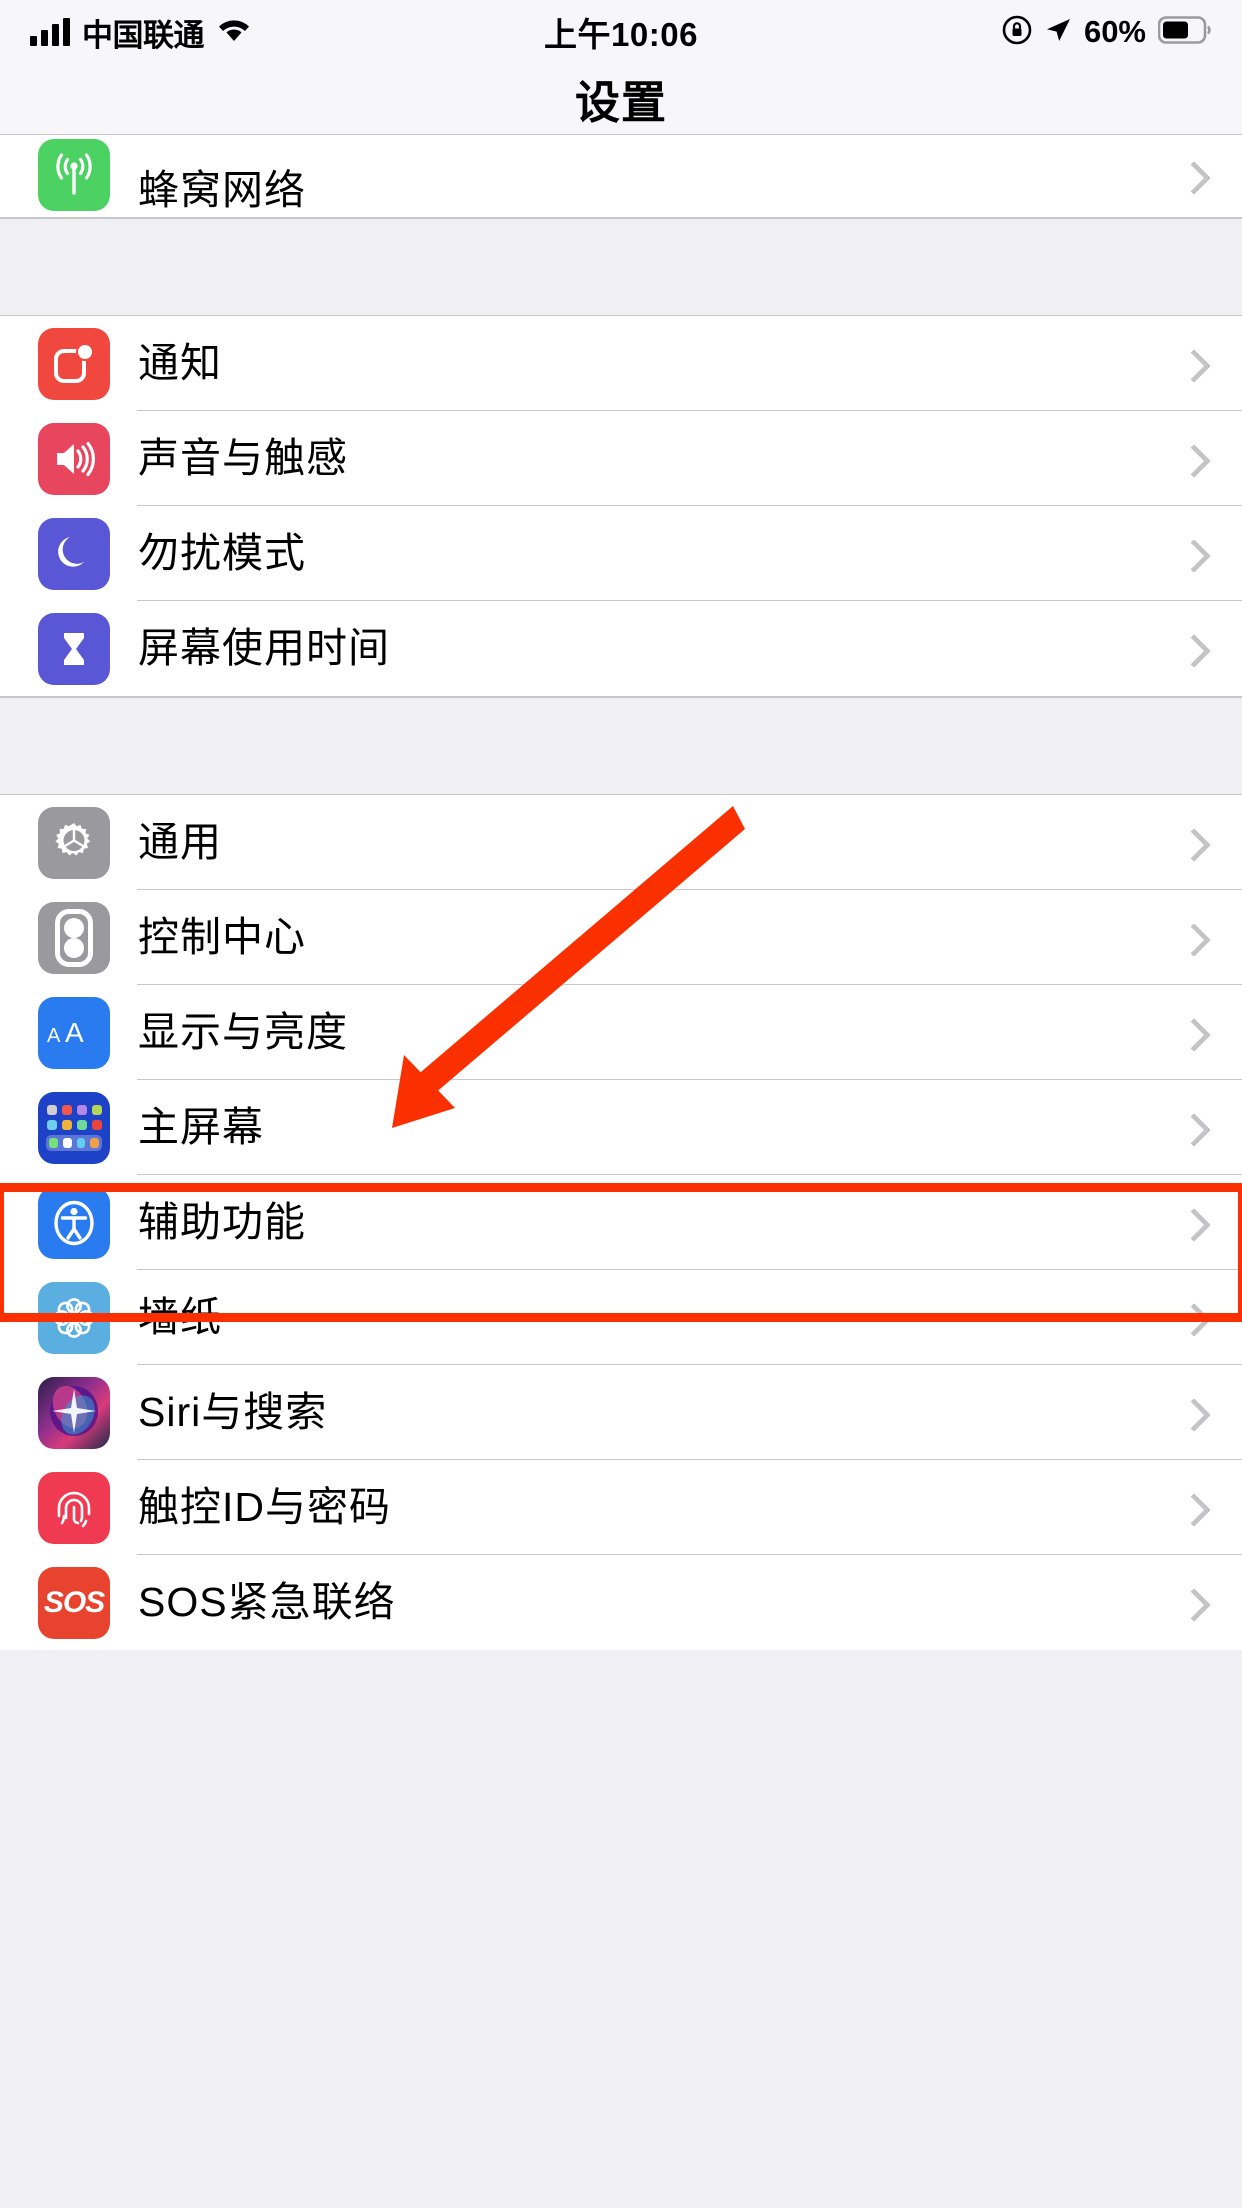  I want to click on sos-icon: SOS, so click(74, 1602).